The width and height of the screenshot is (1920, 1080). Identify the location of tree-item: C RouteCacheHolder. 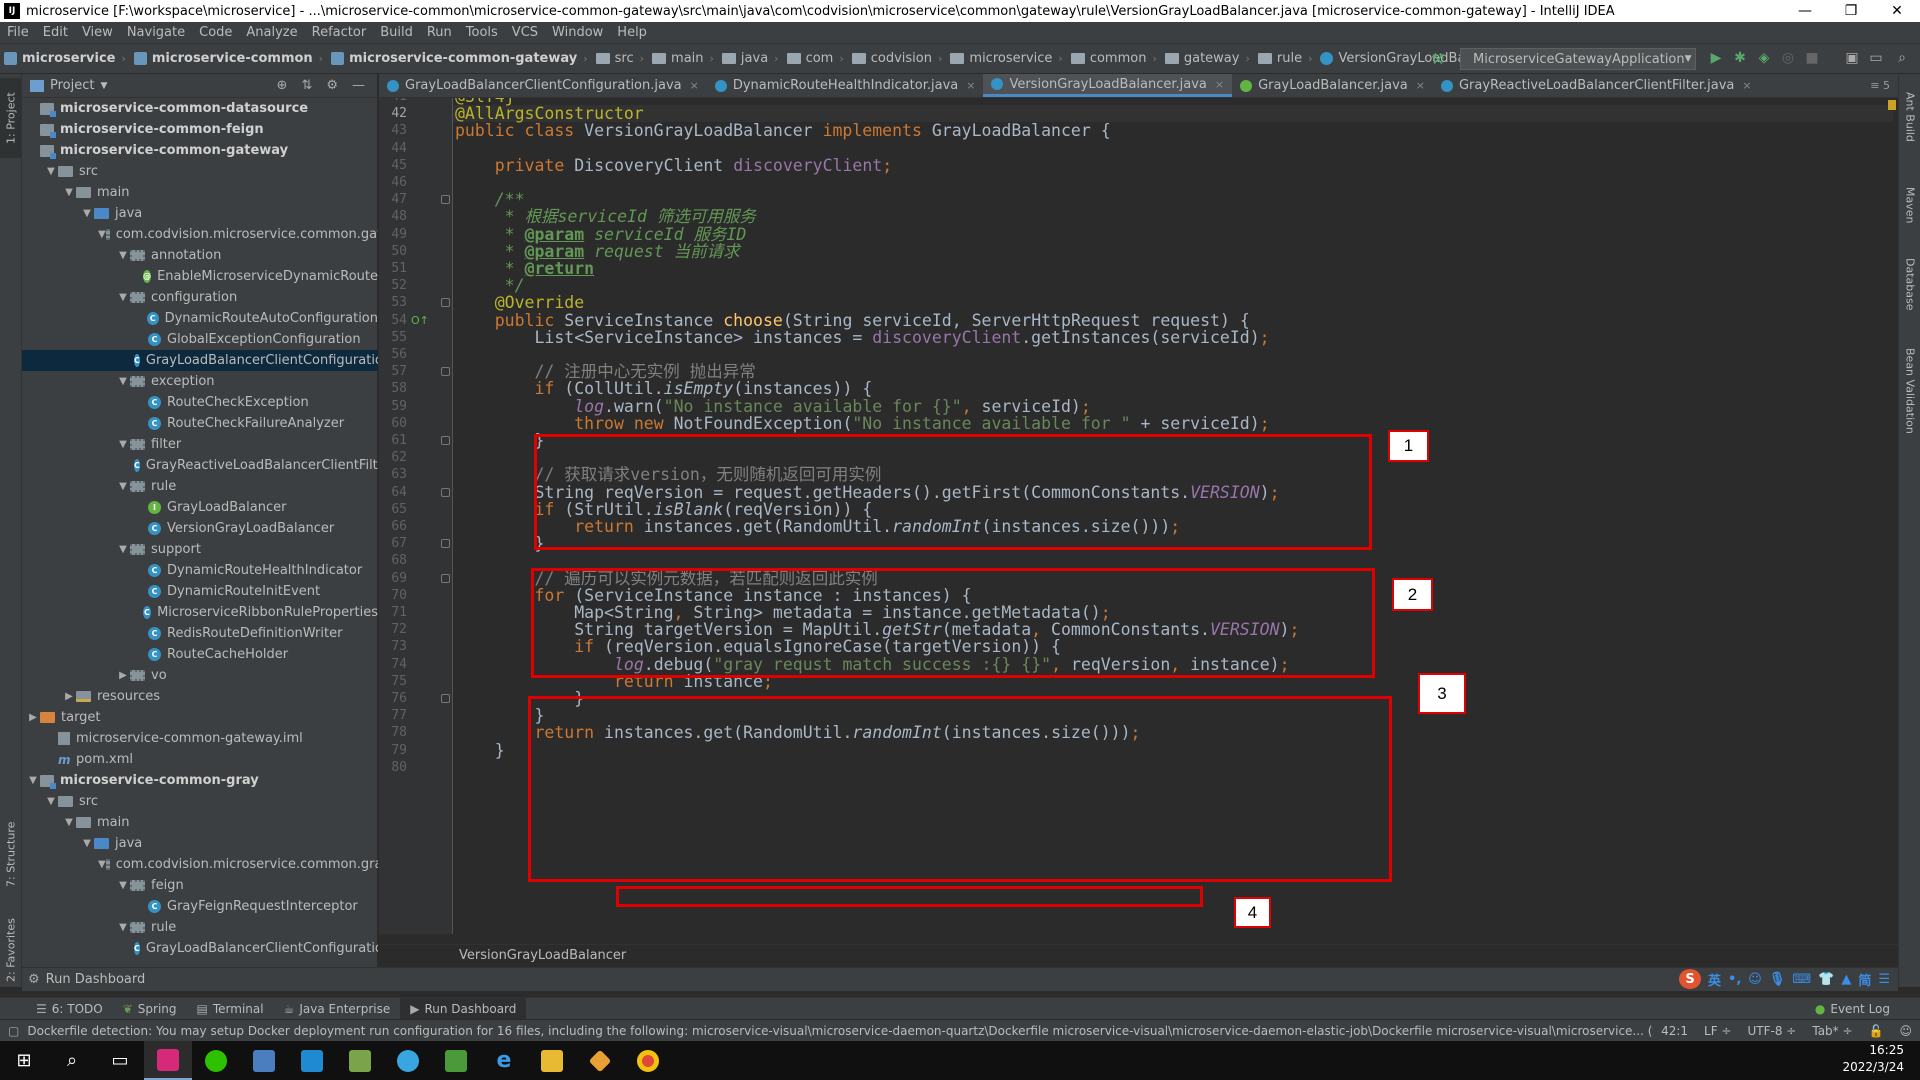
(200, 654).